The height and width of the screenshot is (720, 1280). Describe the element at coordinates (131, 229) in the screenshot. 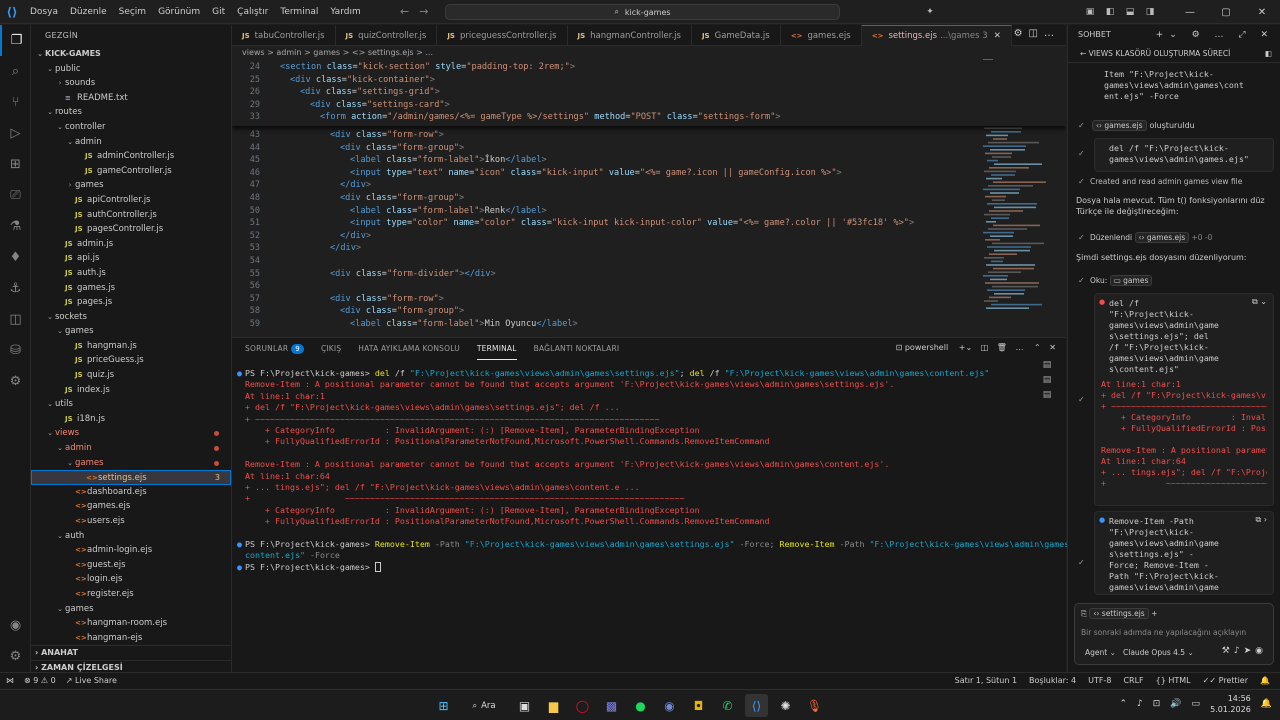

I see `file-item: JS pagesController.js` at that location.